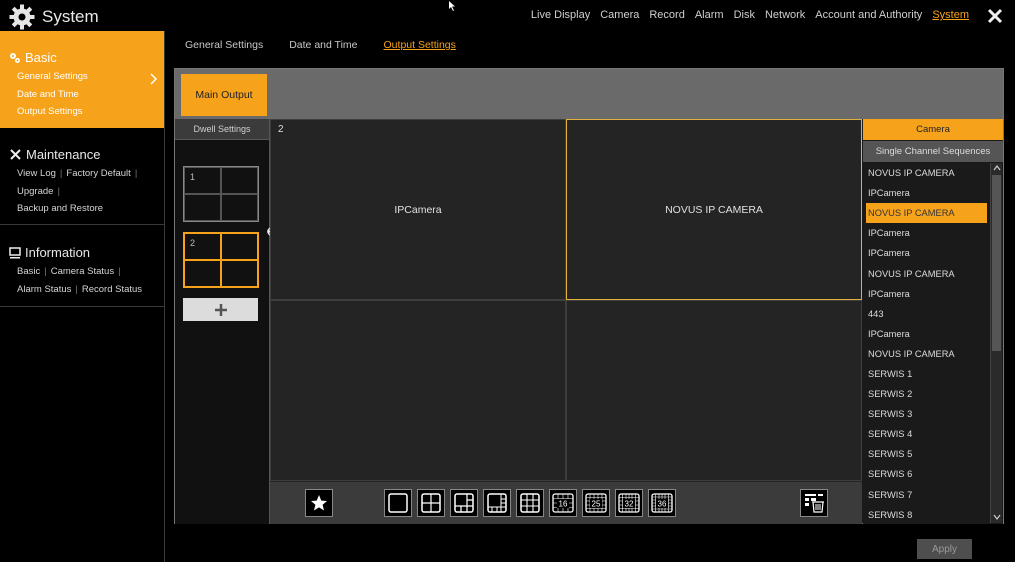 The width and height of the screenshot is (1015, 562). I want to click on layout-label: 36, so click(662, 504).